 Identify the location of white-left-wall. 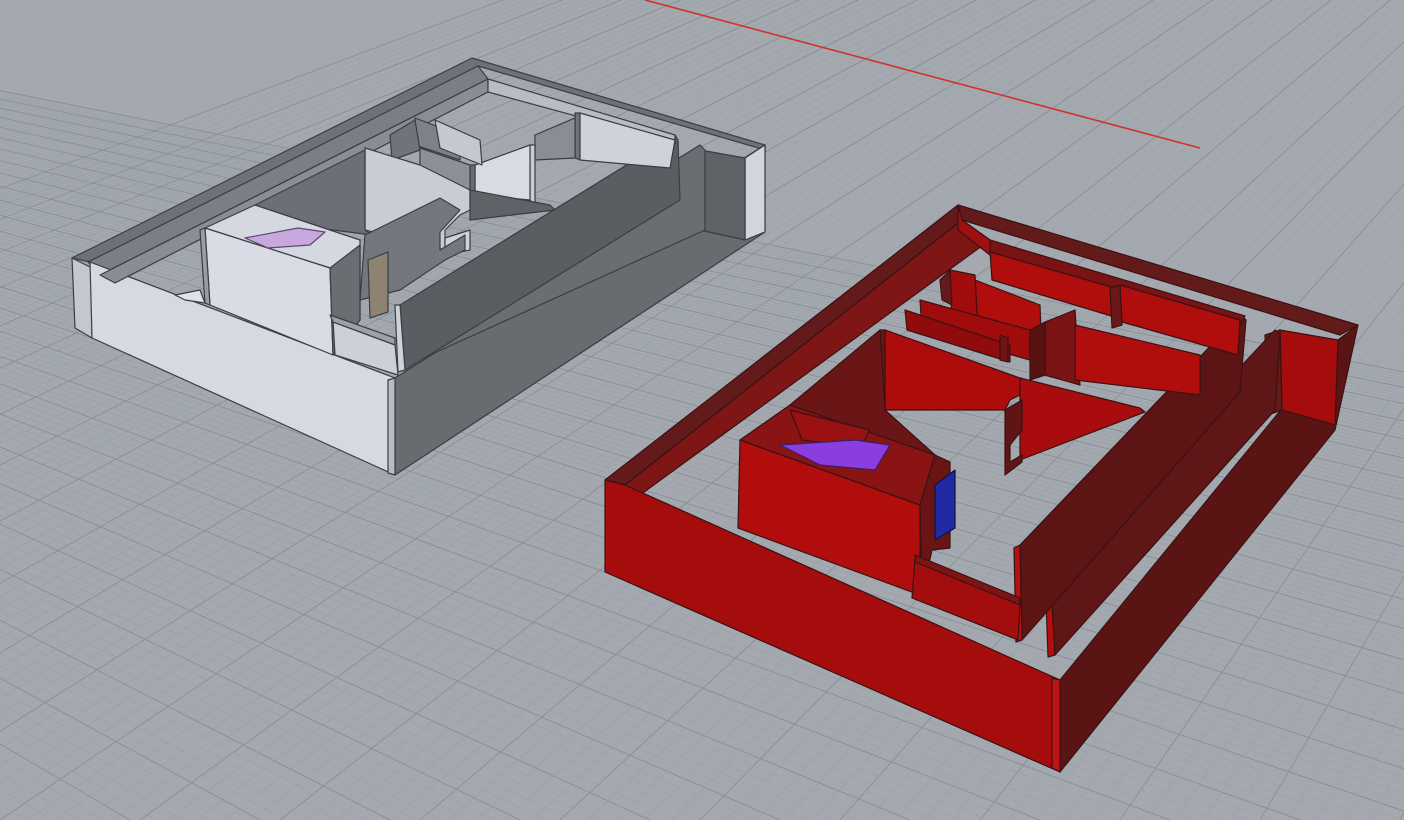
(82, 298).